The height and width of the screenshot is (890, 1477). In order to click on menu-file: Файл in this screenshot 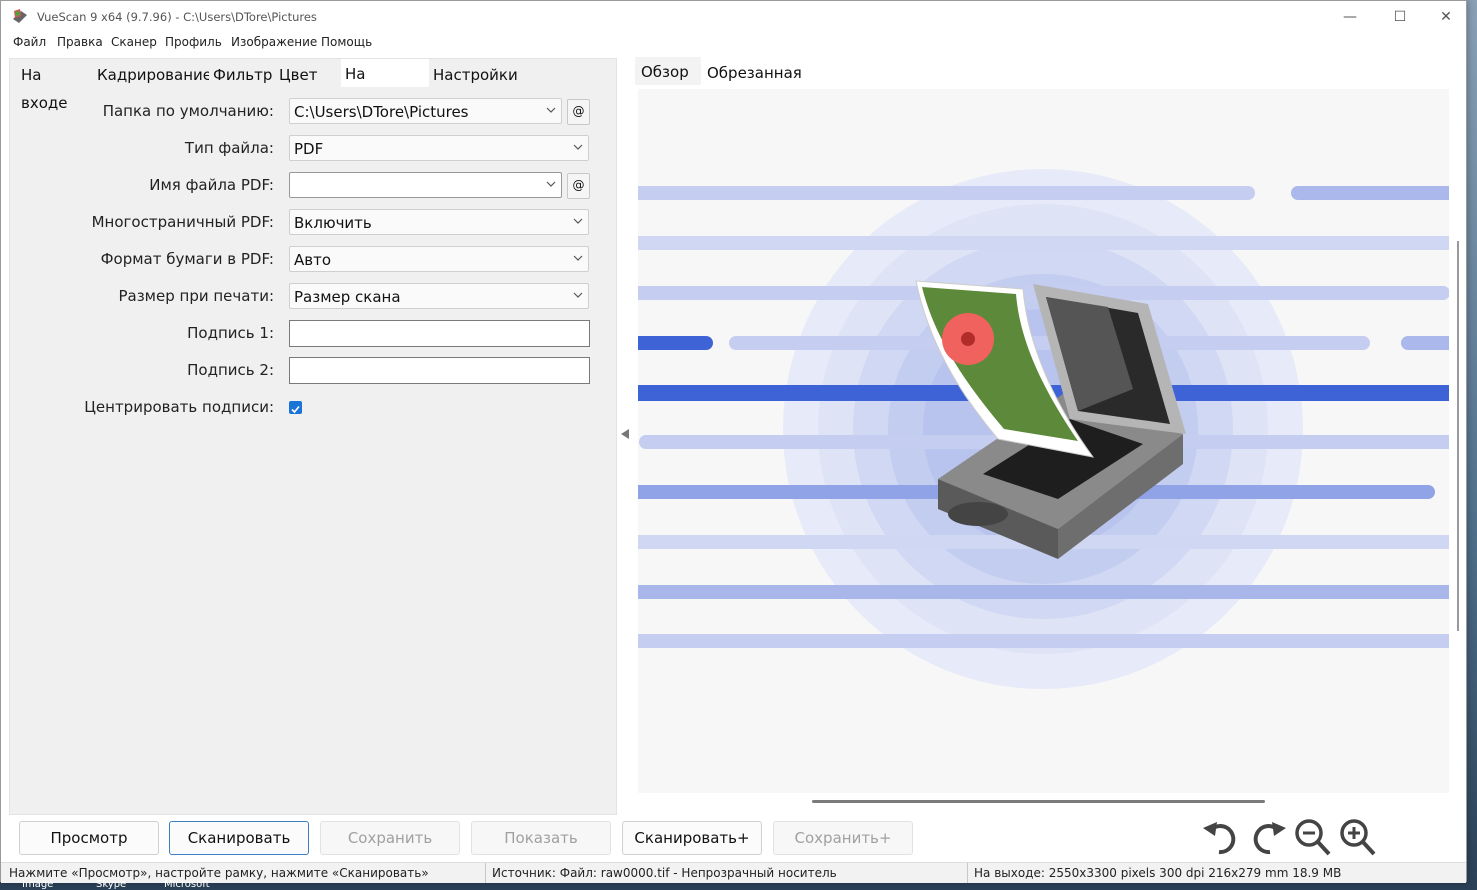, I will do `click(29, 42)`.